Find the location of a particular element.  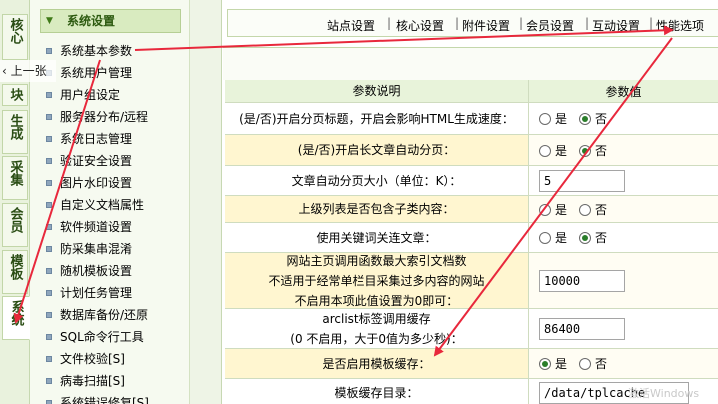

sidebar-item-doc-attrs: 自定义文档属性 is located at coordinates (116, 205).